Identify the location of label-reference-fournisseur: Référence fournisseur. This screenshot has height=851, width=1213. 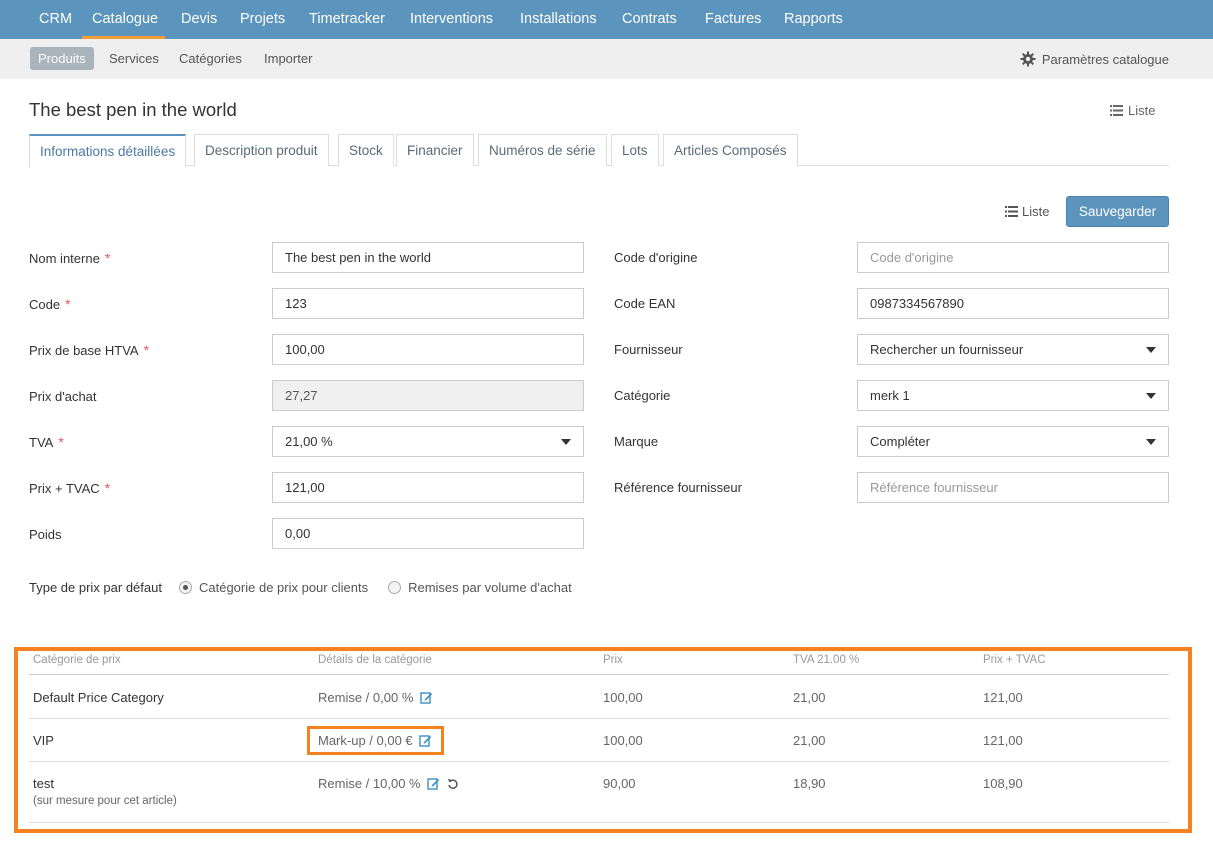
(678, 487).